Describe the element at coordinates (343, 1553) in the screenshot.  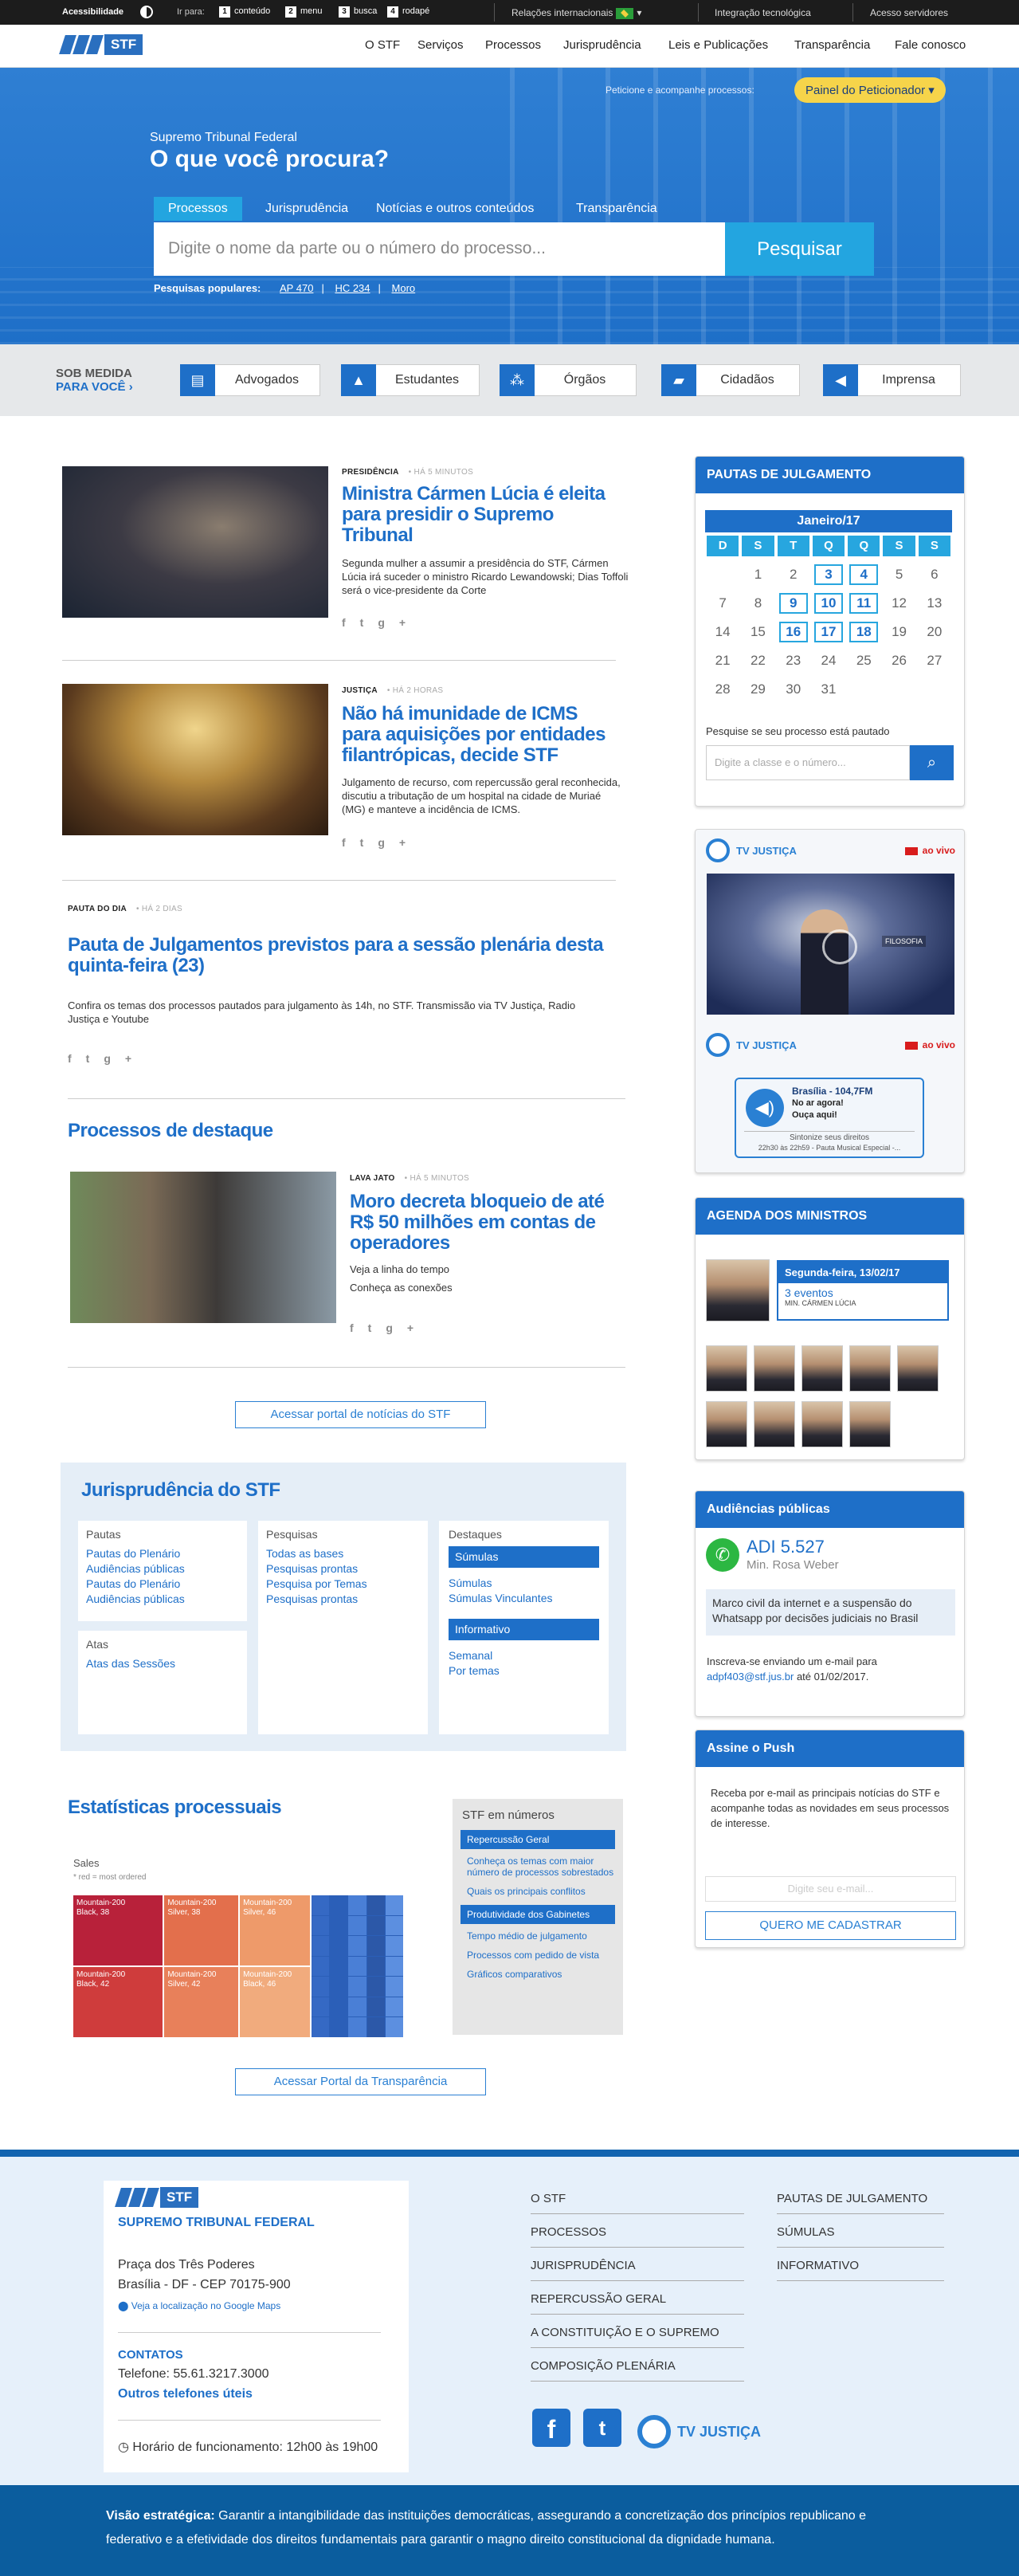
I see `link: Todas as bases` at that location.